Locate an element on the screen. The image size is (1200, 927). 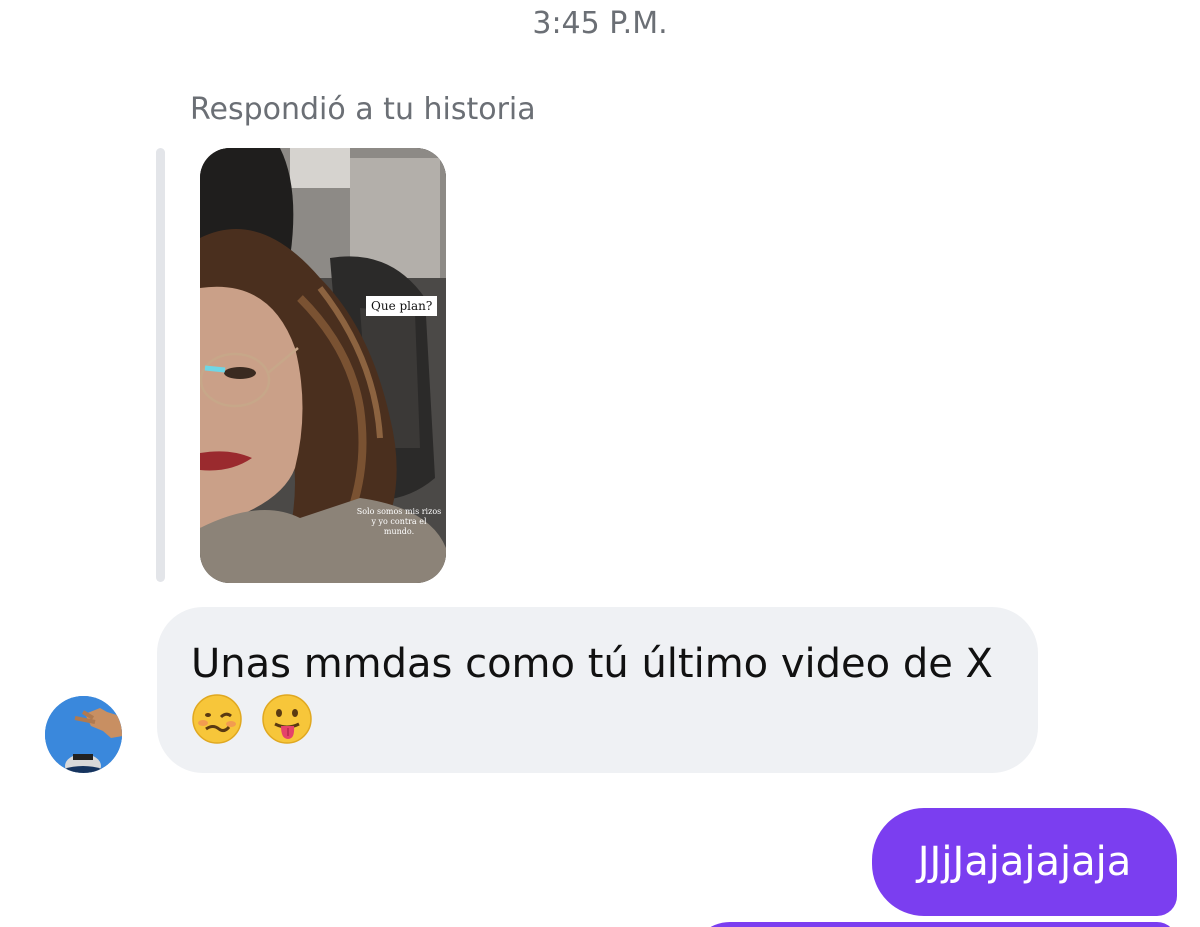
incoming-message-emojis is located at coordinates (597, 719).